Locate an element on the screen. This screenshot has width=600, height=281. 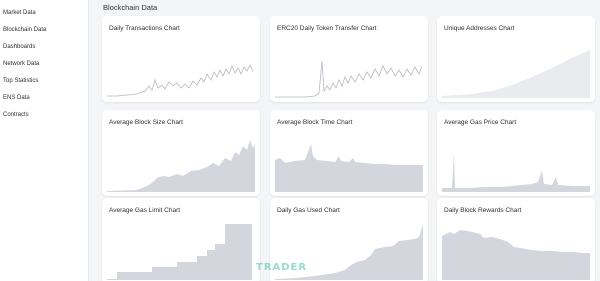
chart-card-average-block-time: Average Block Time Chart is located at coordinates (349, 153).